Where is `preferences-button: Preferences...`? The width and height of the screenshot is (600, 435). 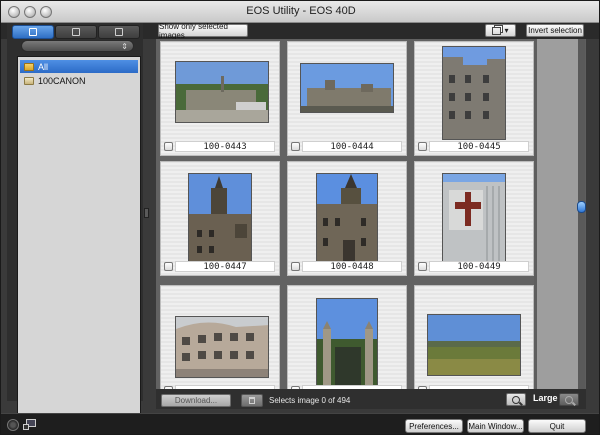
preferences-button: Preferences... is located at coordinates (434, 426).